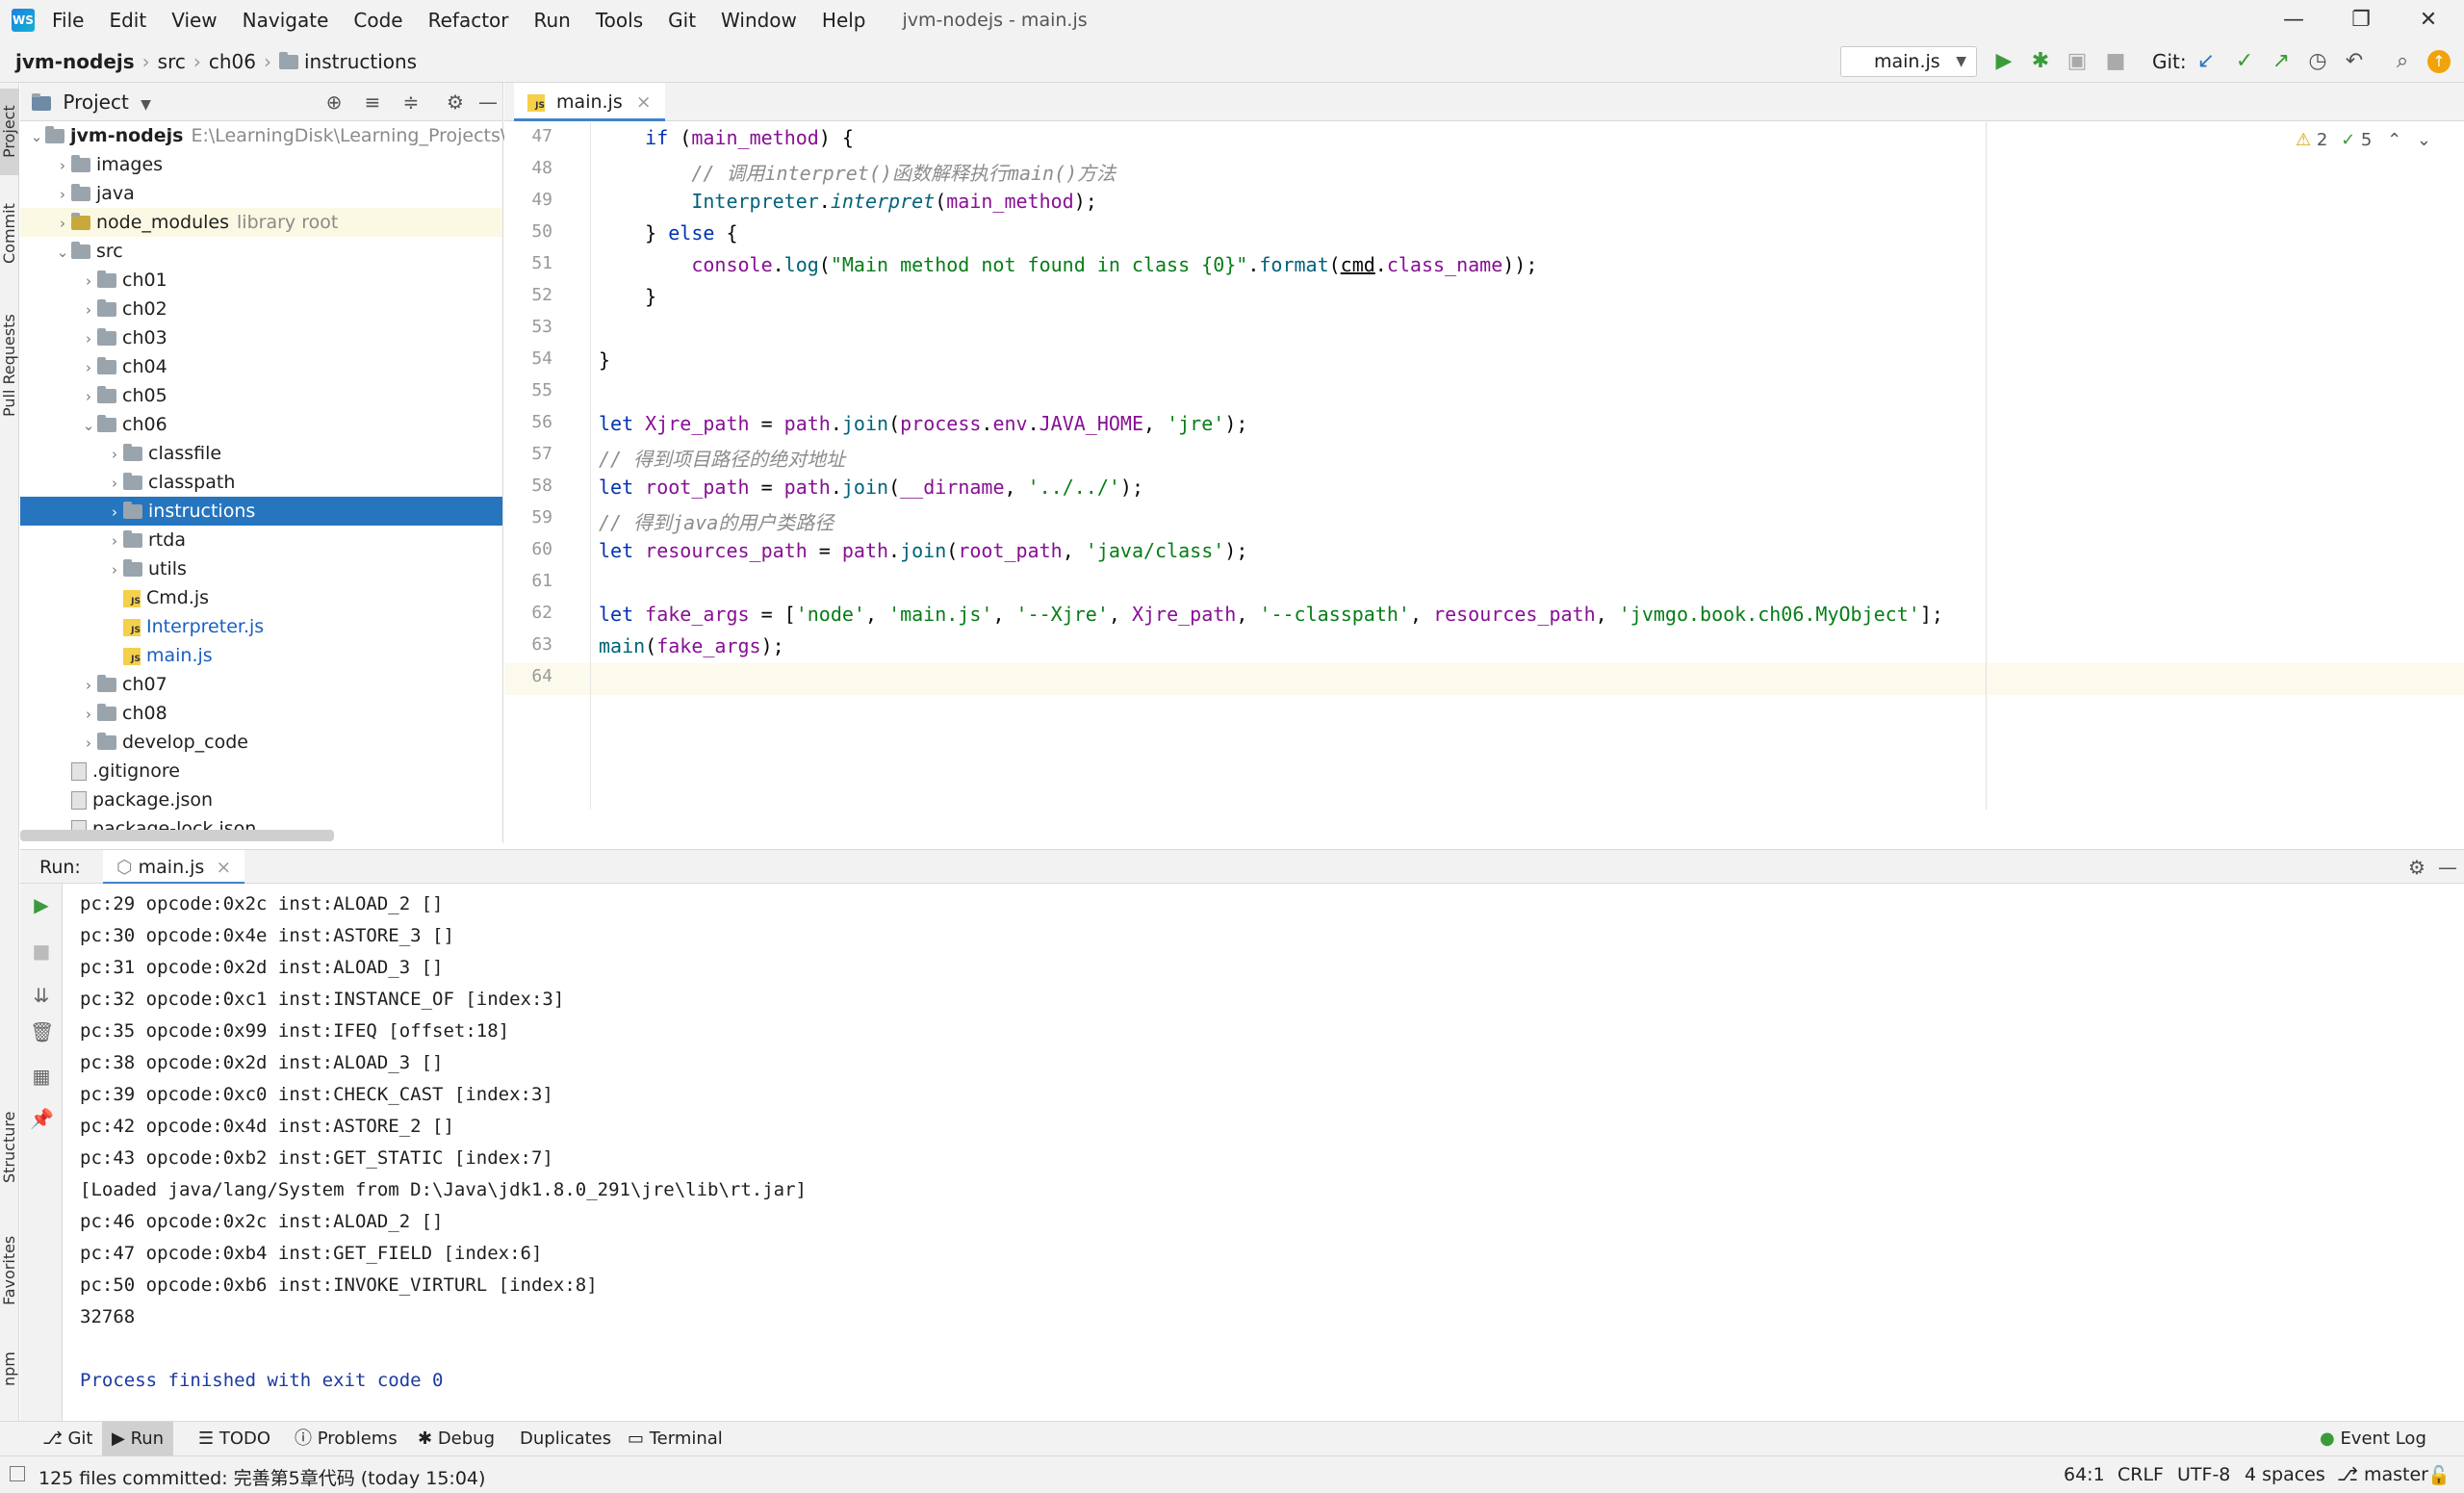  I want to click on tree-item: JS Cmd.js, so click(261, 597).